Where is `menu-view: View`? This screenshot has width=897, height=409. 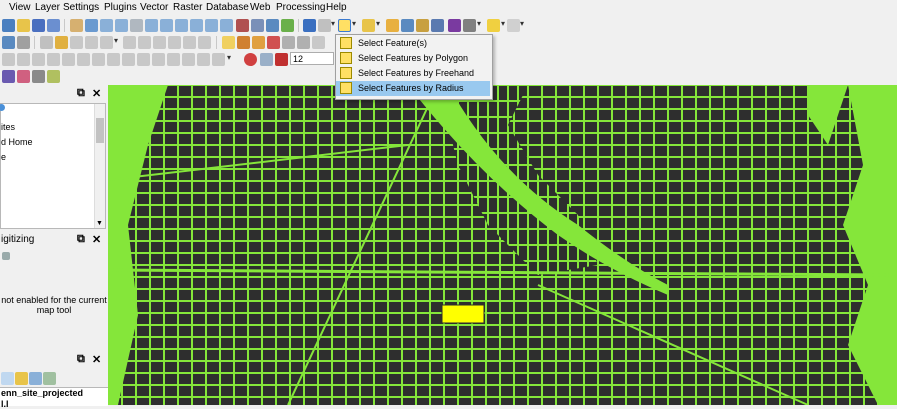 menu-view: View is located at coordinates (20, 7).